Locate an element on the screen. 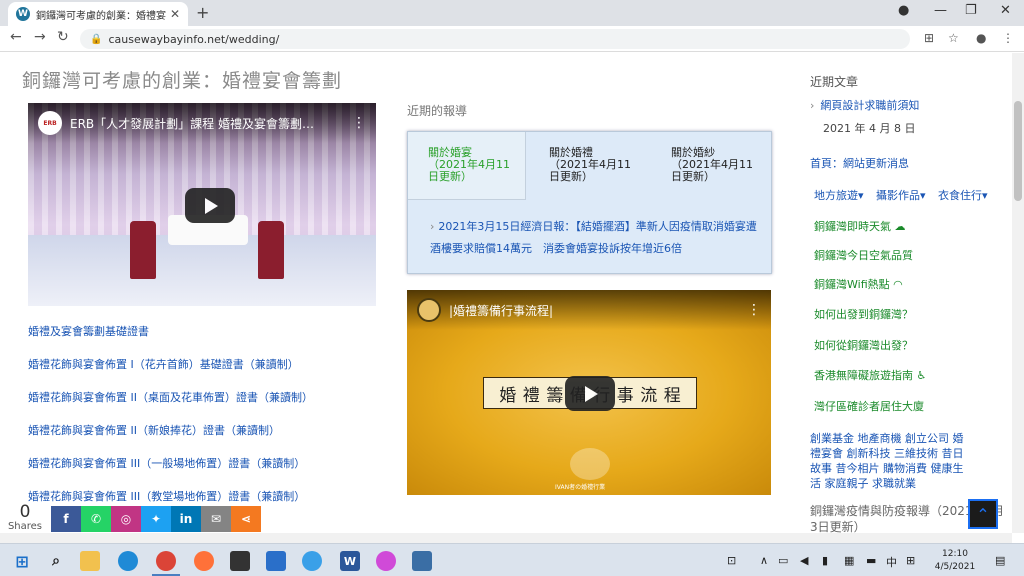 This screenshot has width=1024, height=576. new-tab-button: + is located at coordinates (202, 12).